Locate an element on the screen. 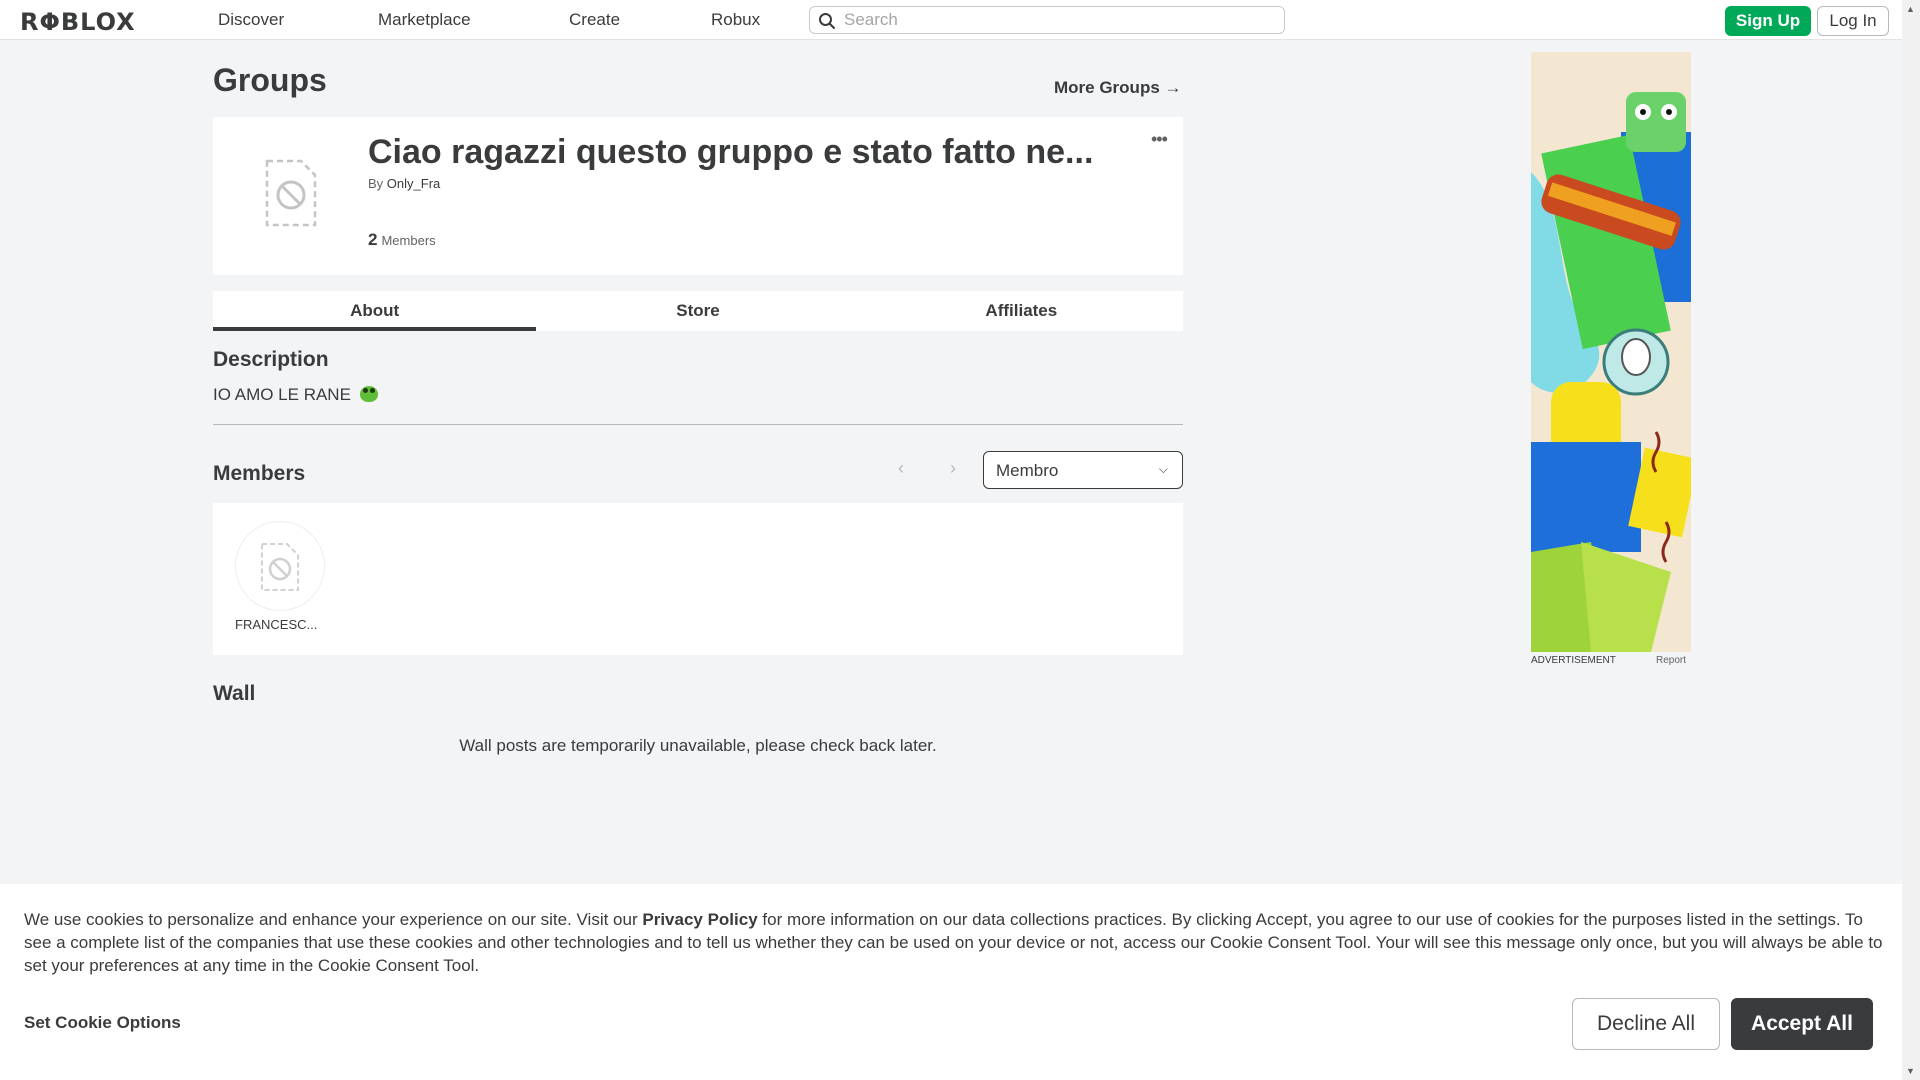 Image resolution: width=1920 pixels, height=1080 pixels. section-divider is located at coordinates (698, 424).